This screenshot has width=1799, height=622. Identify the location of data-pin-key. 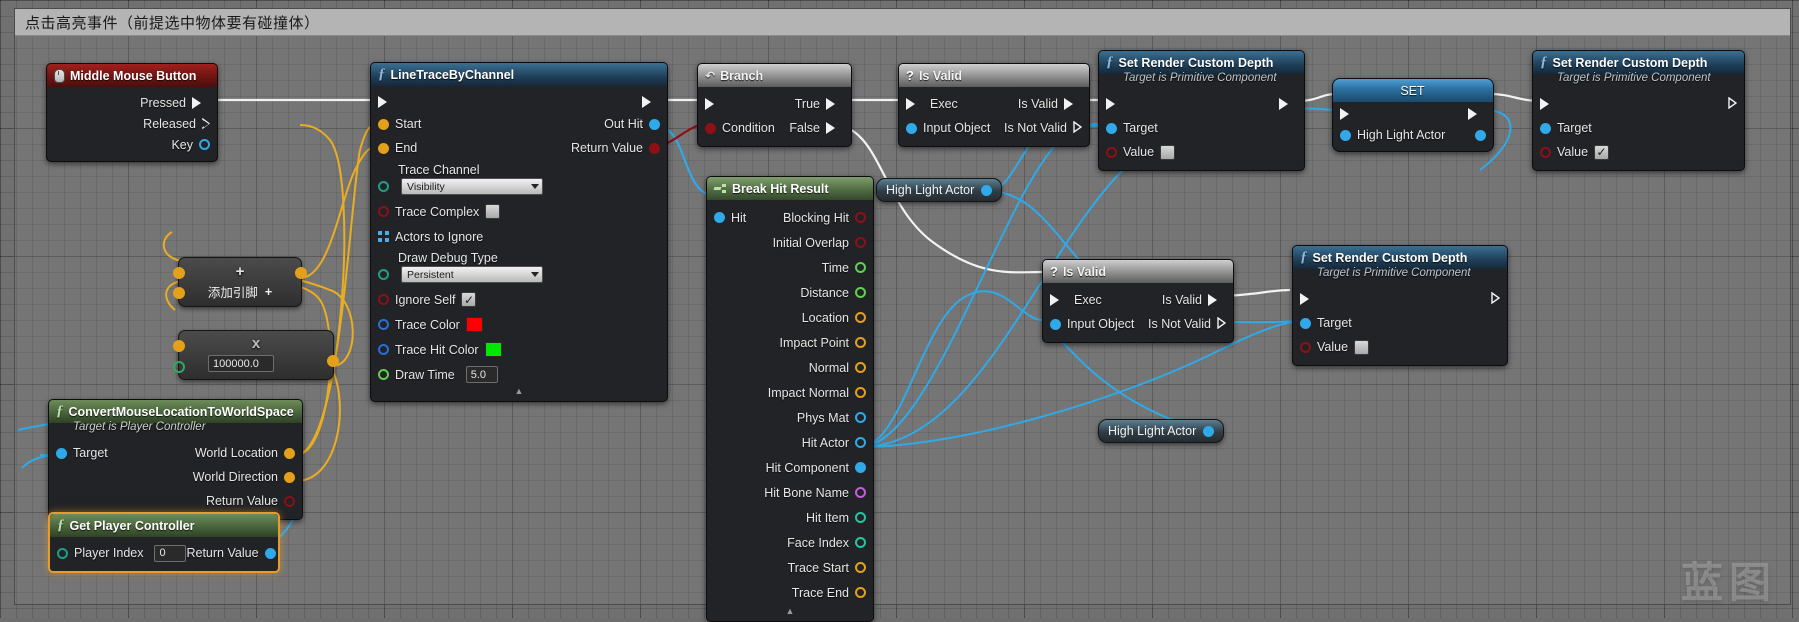
(204, 144).